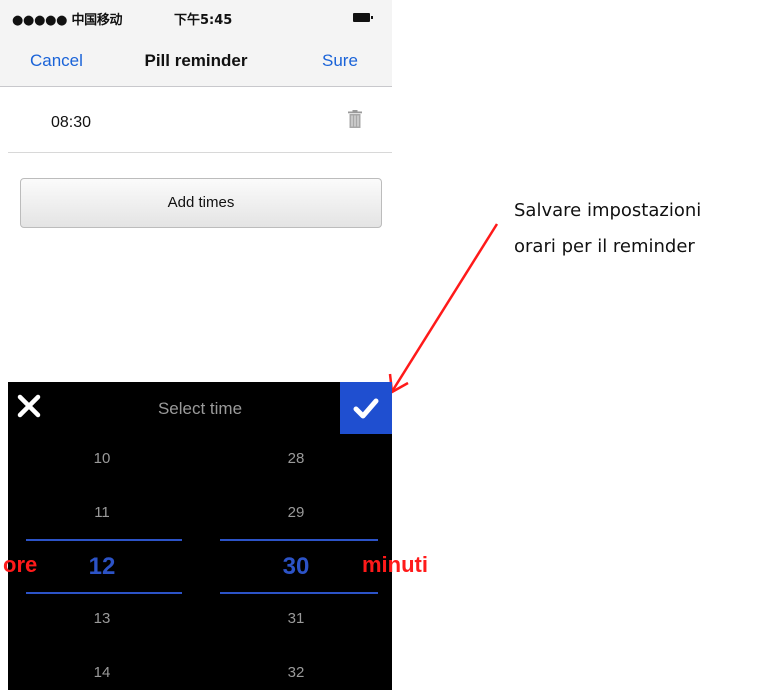  I want to click on hour-option: 14, so click(102, 672).